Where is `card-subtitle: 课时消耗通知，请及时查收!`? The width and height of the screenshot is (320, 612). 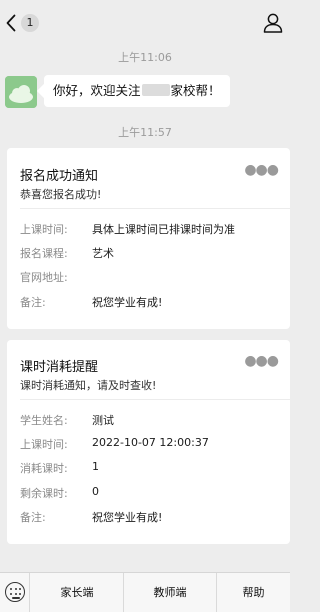 card-subtitle: 课时消耗通知，请及时查收! is located at coordinates (88, 385).